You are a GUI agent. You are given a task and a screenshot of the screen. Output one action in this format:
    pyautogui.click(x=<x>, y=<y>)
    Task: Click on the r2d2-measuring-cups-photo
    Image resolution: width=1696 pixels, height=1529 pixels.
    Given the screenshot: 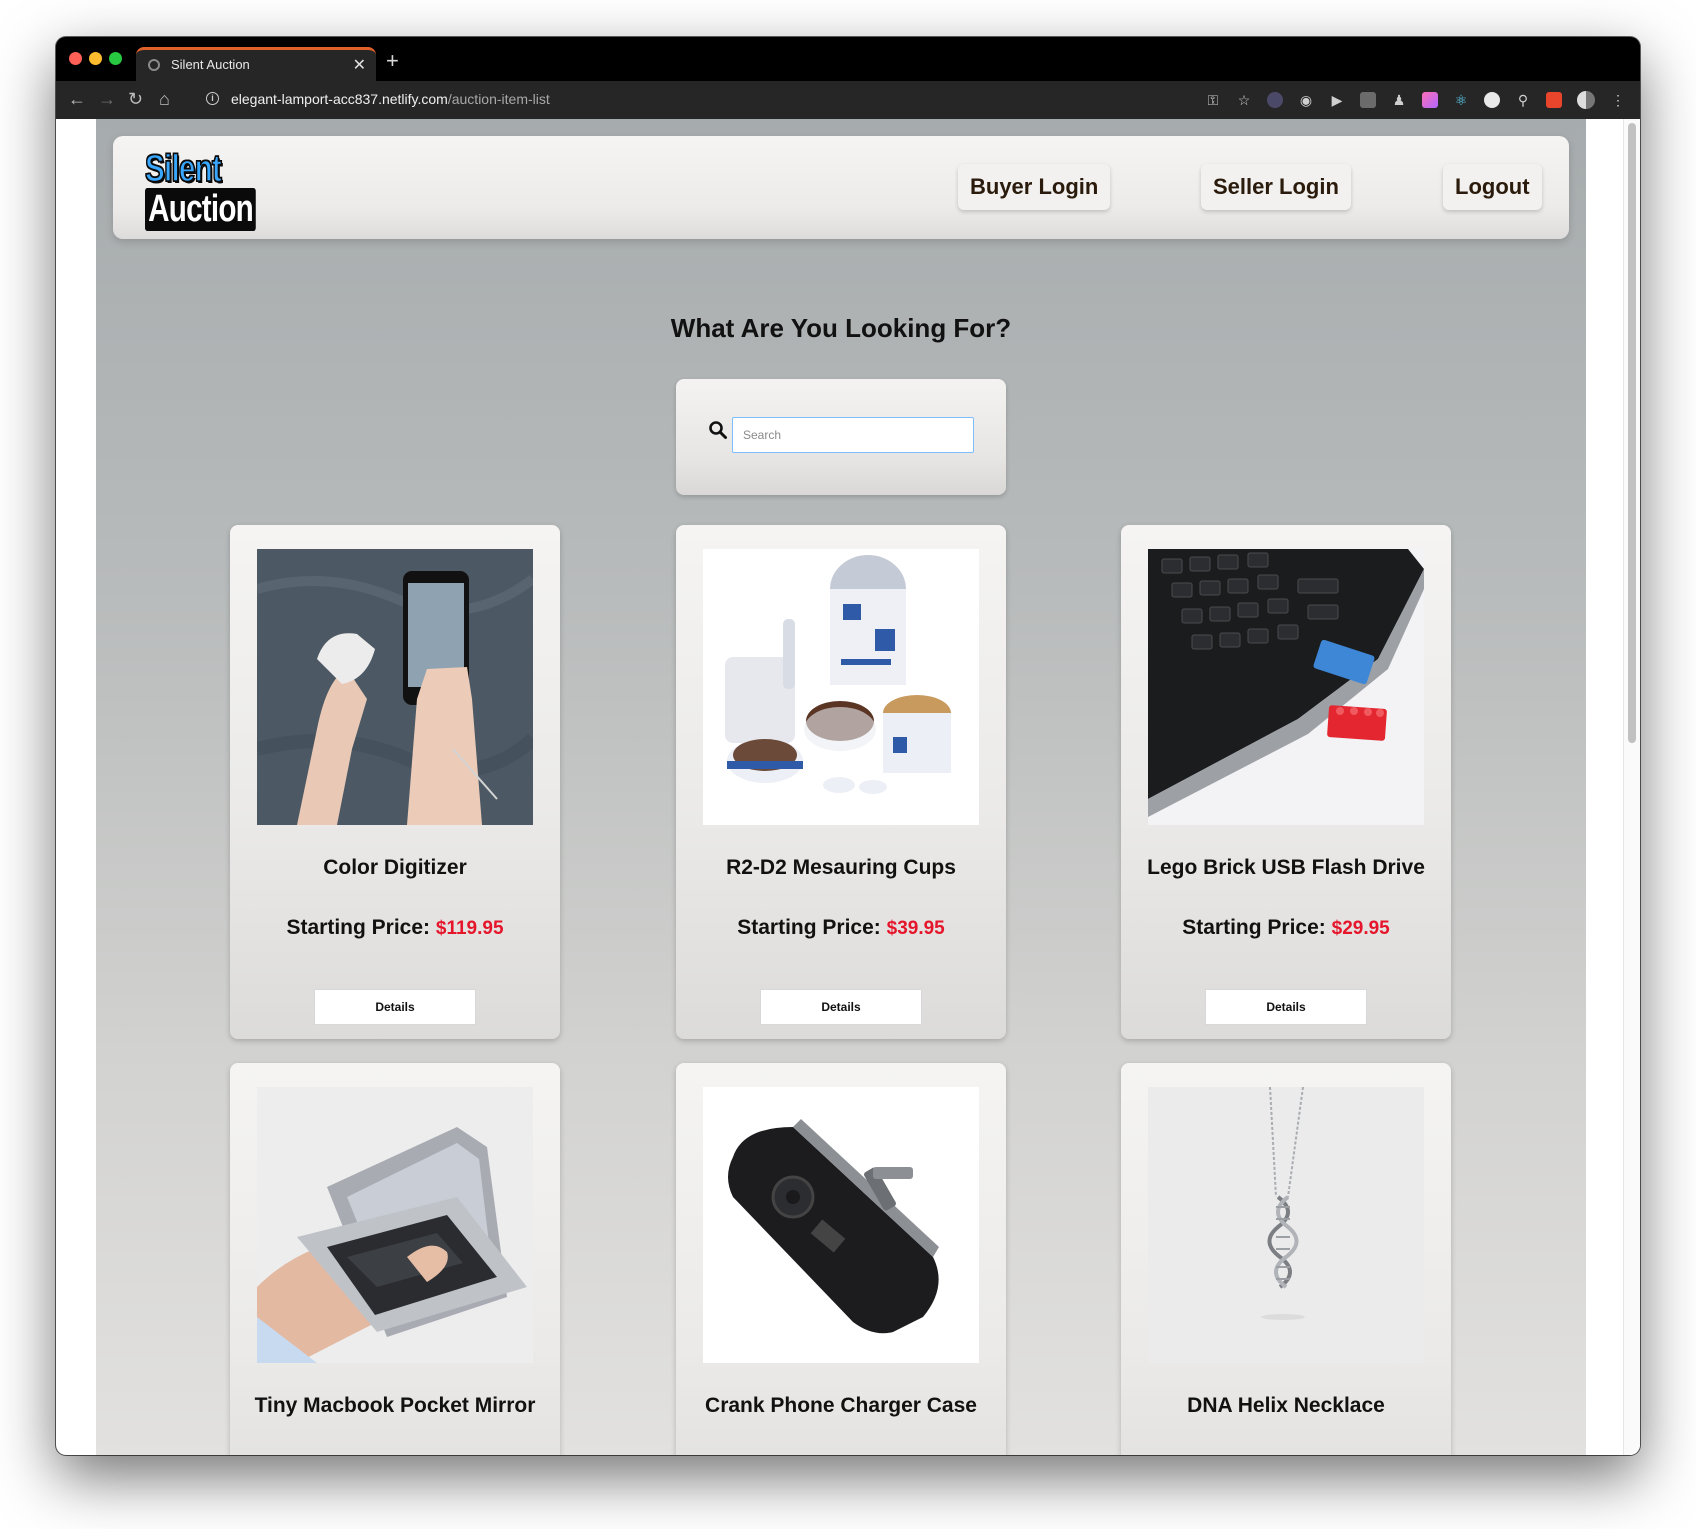 What is the action you would take?
    pyautogui.click(x=841, y=687)
    